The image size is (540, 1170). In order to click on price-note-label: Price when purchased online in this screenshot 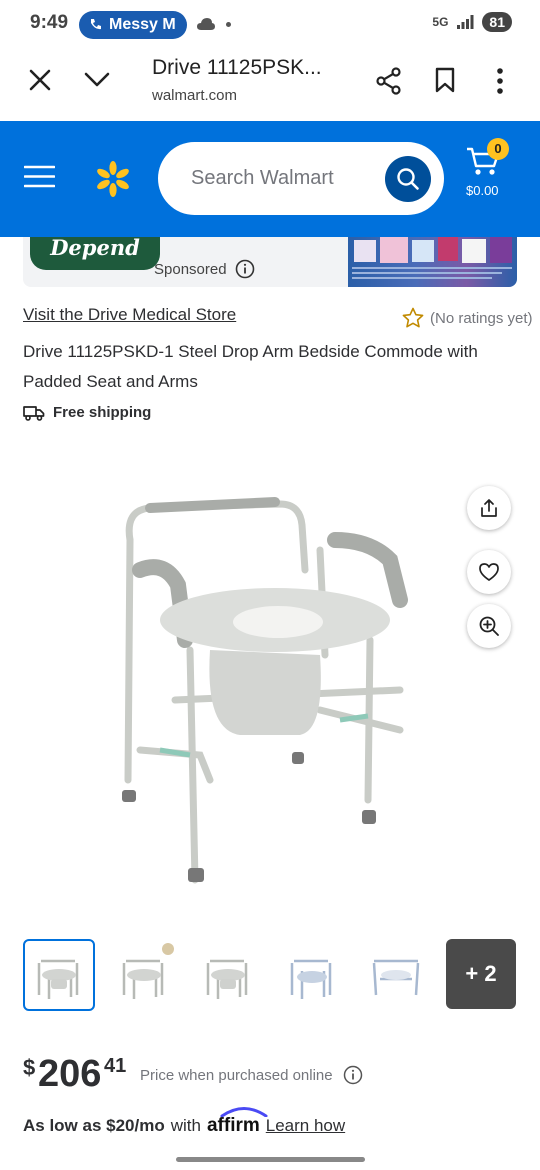, I will do `click(236, 1075)`.